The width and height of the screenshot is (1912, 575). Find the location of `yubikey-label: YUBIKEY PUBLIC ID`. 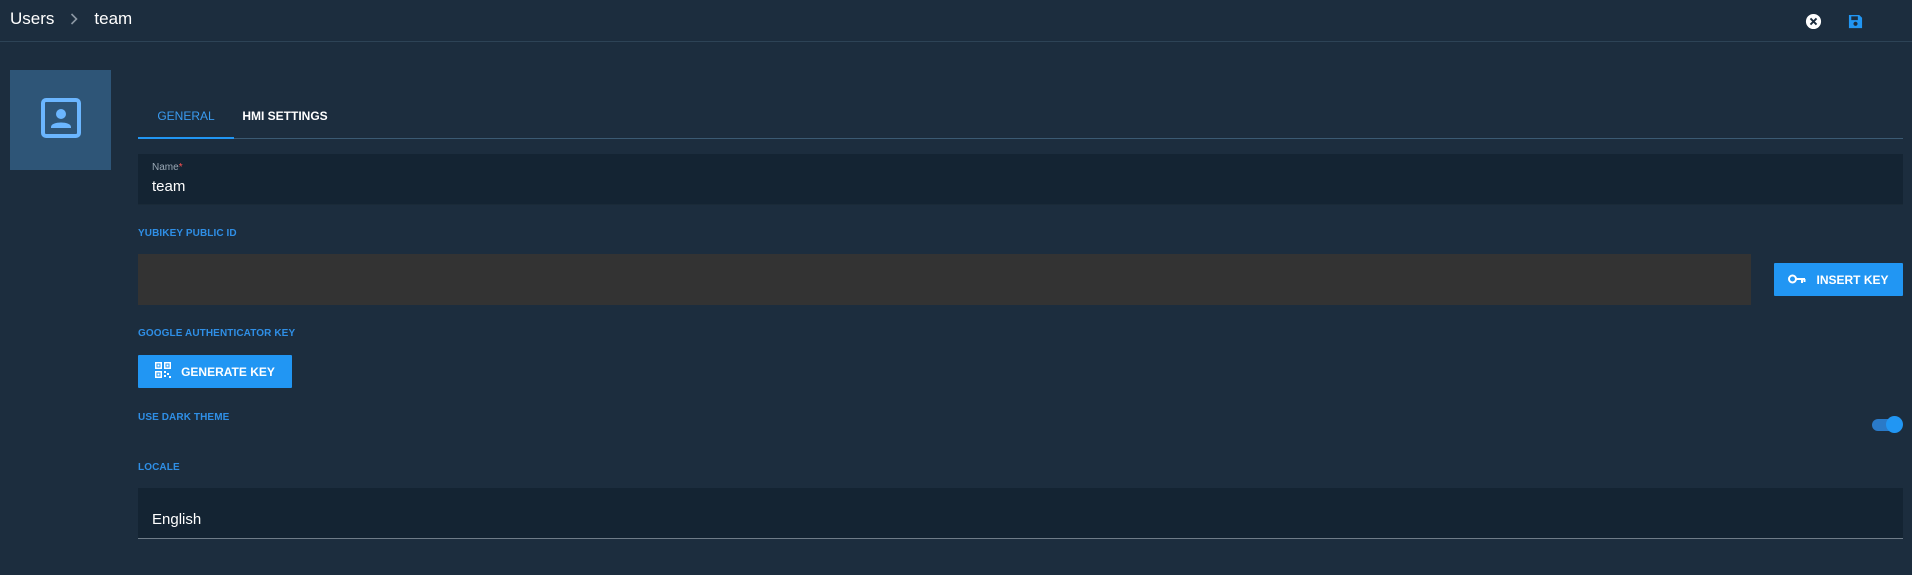

yubikey-label: YUBIKEY PUBLIC ID is located at coordinates (187, 233).